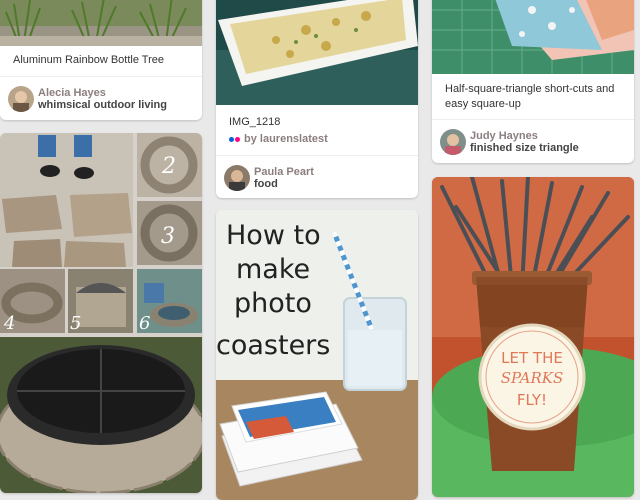 The image size is (640, 500). Describe the element at coordinates (273, 235) in the screenshot. I see `coaster-title-line-1: How to` at that location.